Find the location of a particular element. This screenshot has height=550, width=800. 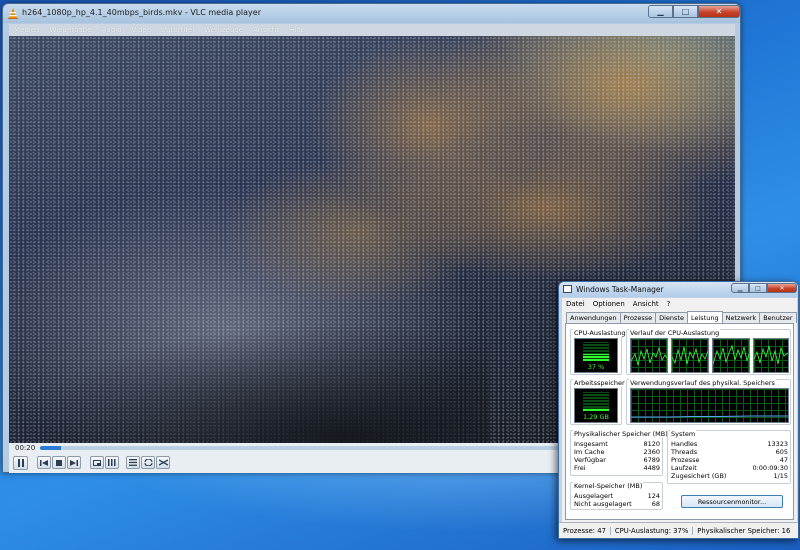

stop-button is located at coordinates (59, 462).